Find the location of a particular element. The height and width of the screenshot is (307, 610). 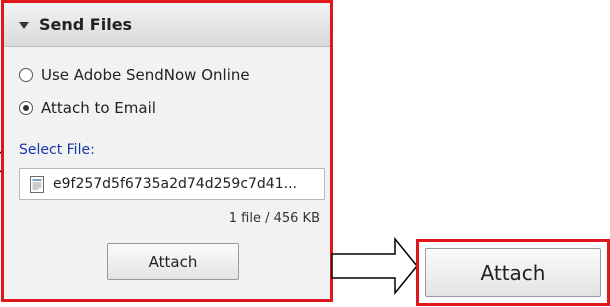

triangle-down-icon is located at coordinates (24, 25).